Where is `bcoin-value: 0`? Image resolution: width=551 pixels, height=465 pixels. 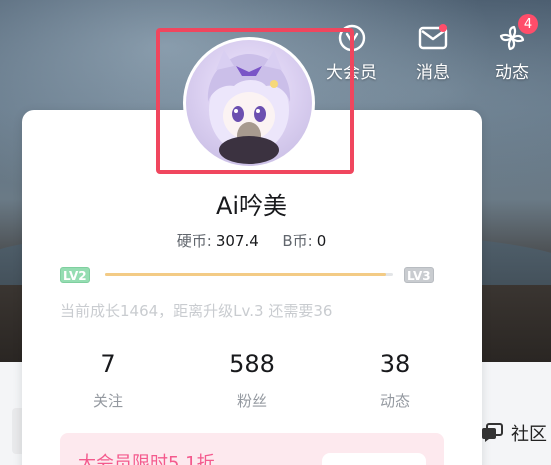
bcoin-value: 0 is located at coordinates (321, 241).